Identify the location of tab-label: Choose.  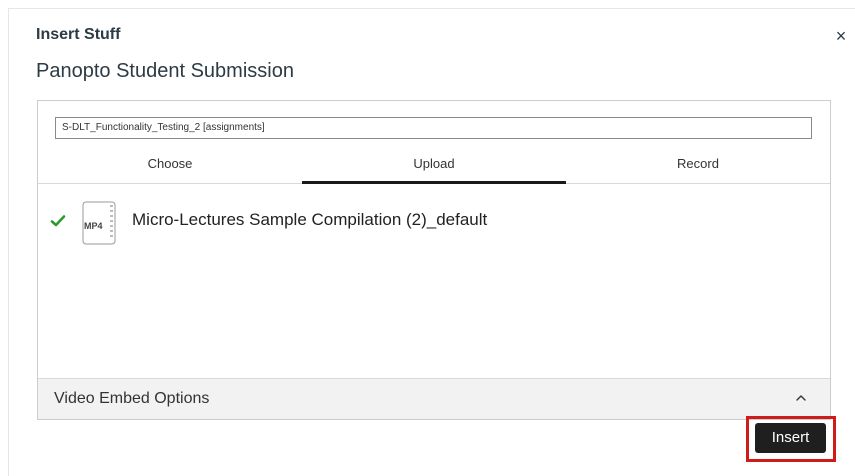
(170, 163).